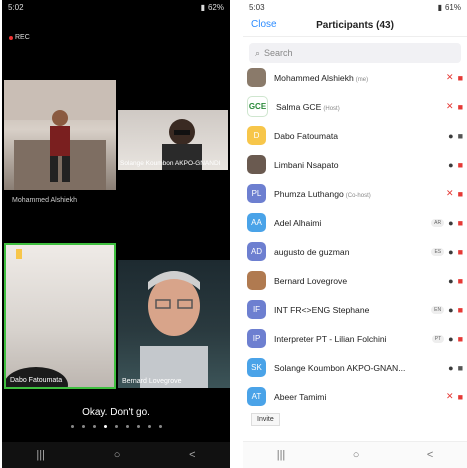 The width and height of the screenshot is (467, 468). Describe the element at coordinates (256, 309) in the screenshot. I see `avatar: IF` at that location.